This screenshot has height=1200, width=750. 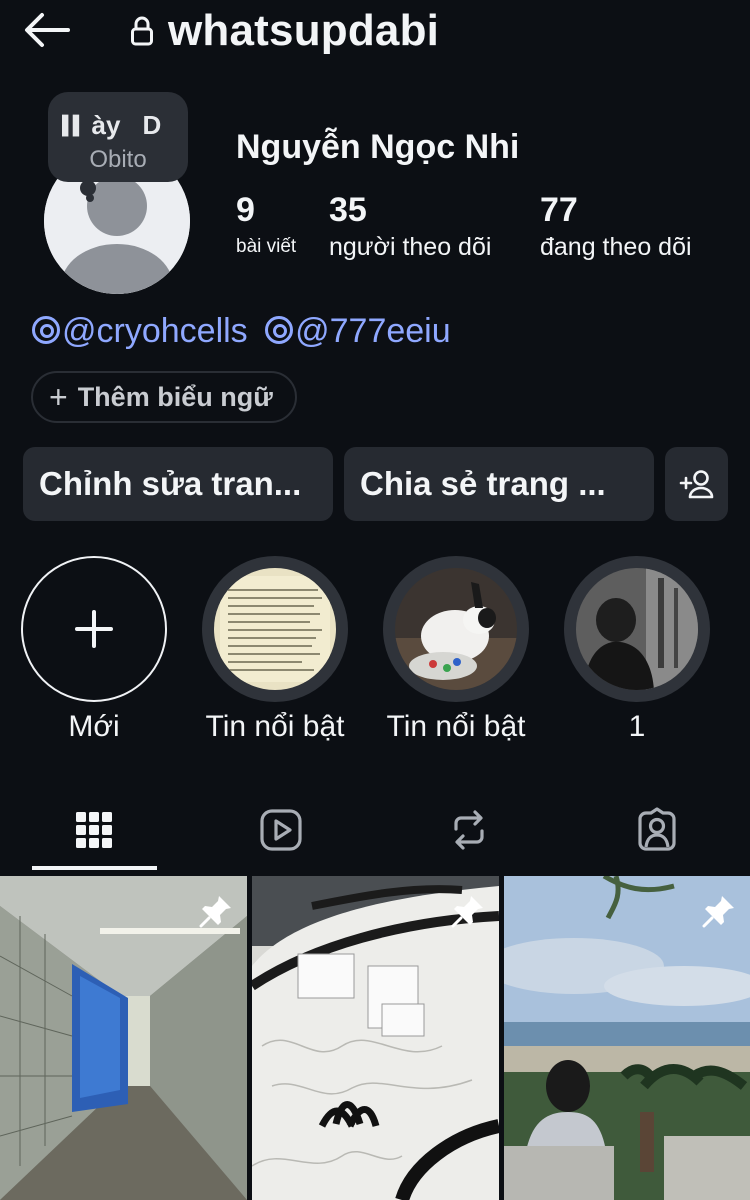 What do you see at coordinates (94, 868) in the screenshot?
I see `active-tab-indicator` at bounding box center [94, 868].